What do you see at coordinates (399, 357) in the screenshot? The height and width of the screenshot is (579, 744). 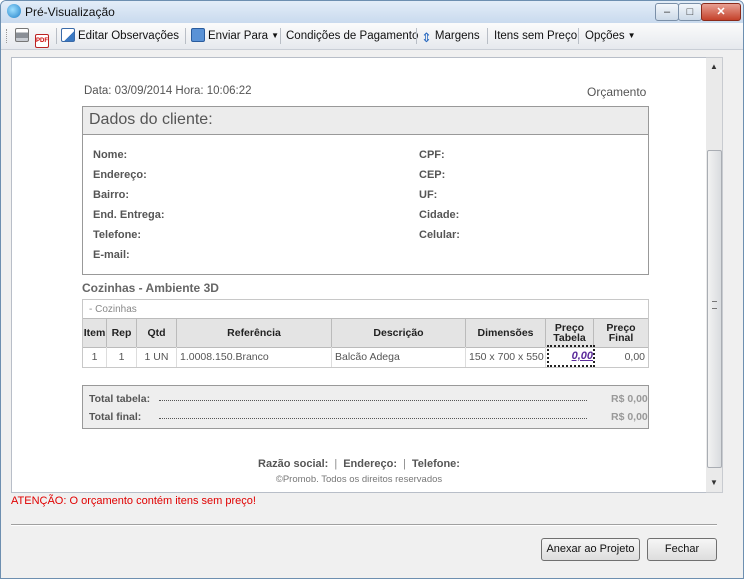 I see `cell-description: Balcão Adega` at bounding box center [399, 357].